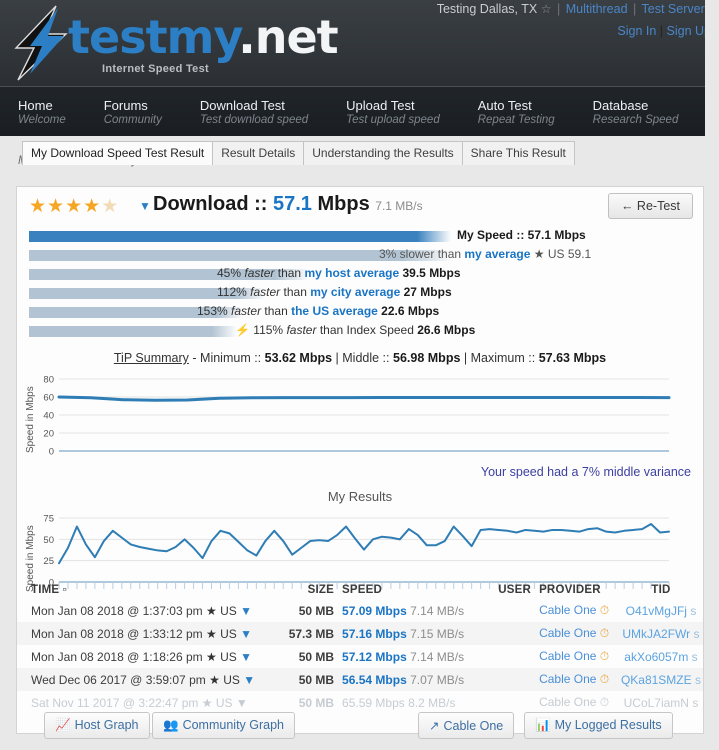 Image resolution: width=719 pixels, height=750 pixels. Describe the element at coordinates (650, 206) in the screenshot. I see `re-test-button: ← Re-Test` at that location.